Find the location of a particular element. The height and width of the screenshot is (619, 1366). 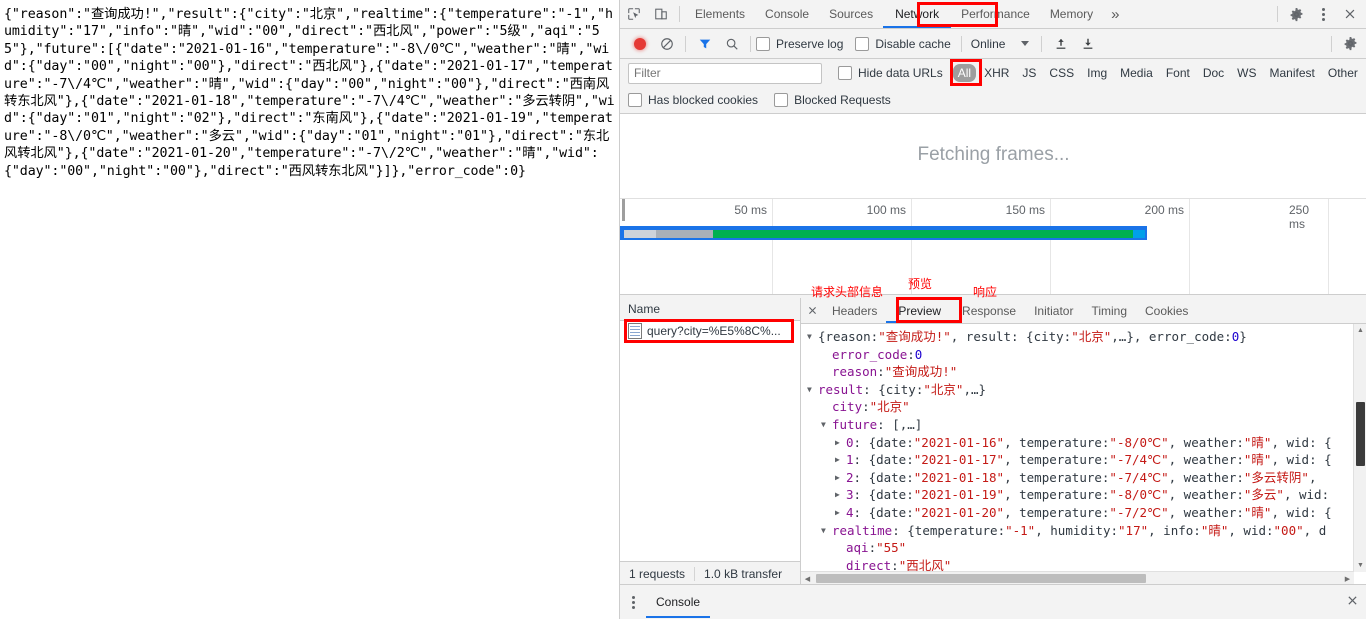

json-token: "2021-01-20" is located at coordinates (959, 512).